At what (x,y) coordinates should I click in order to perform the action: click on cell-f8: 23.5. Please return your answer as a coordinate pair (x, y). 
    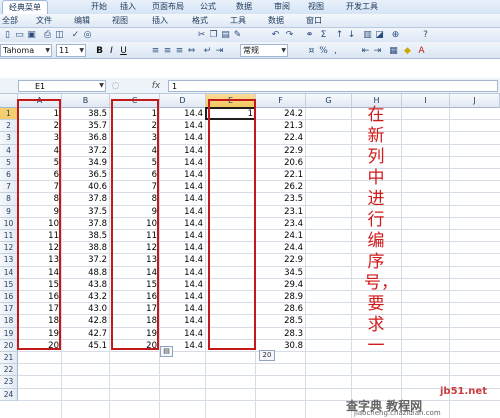
    Looking at the image, I should click on (279, 199).